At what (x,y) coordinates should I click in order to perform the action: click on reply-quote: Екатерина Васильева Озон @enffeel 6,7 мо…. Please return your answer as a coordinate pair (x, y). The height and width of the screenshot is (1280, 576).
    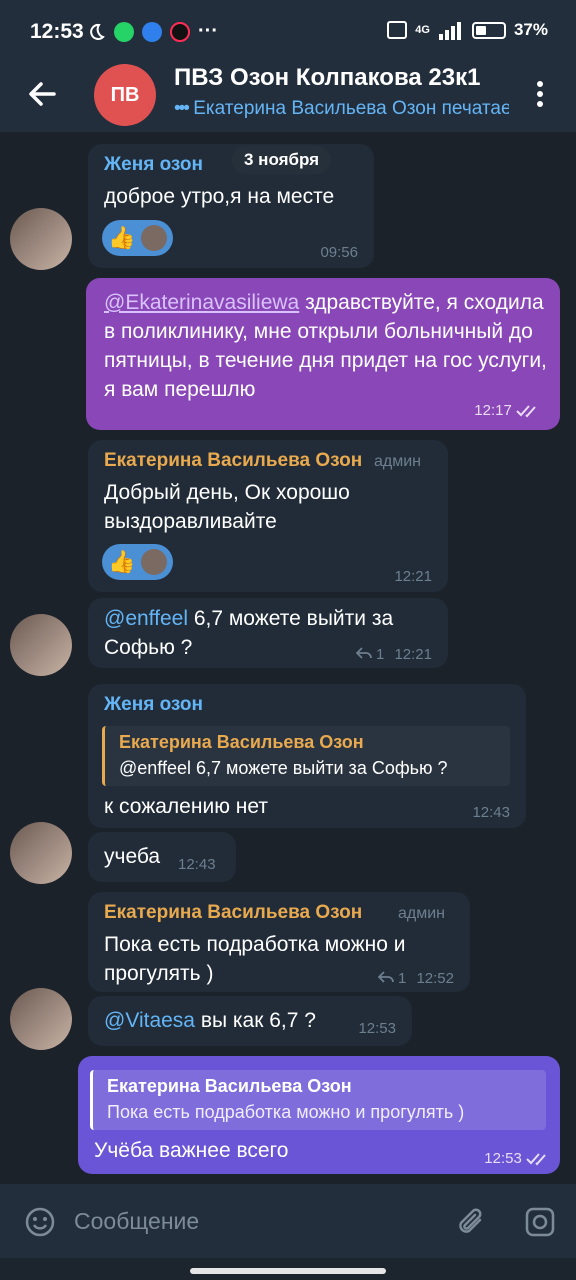
    Looking at the image, I should click on (306, 756).